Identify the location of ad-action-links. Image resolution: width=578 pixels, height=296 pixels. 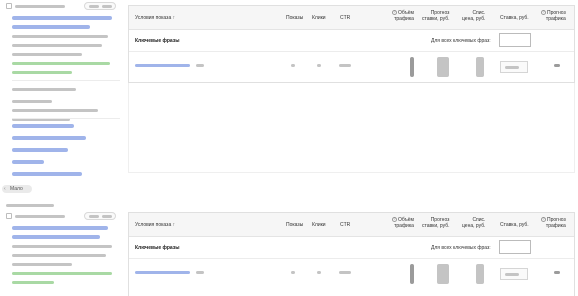
(66, 148).